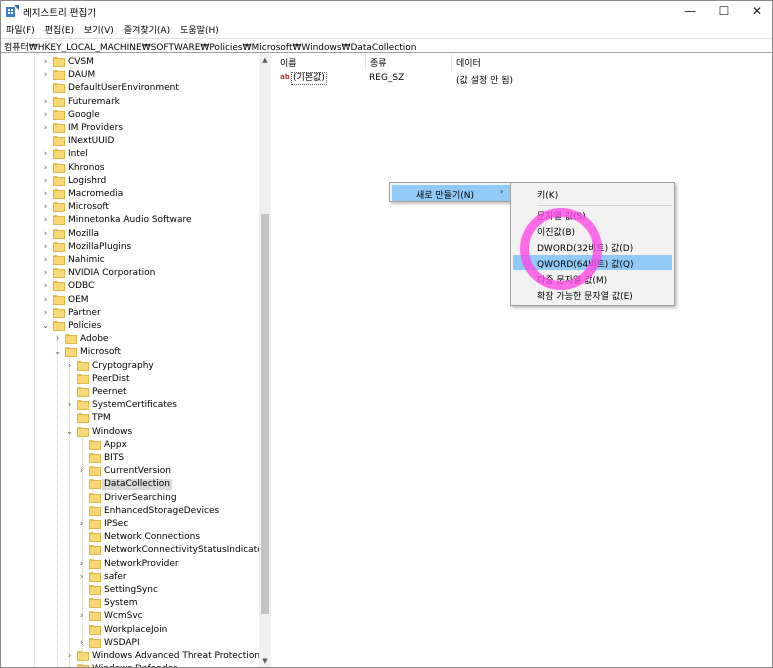  Describe the element at coordinates (130, 577) in the screenshot. I see `tree-node: › safer` at that location.